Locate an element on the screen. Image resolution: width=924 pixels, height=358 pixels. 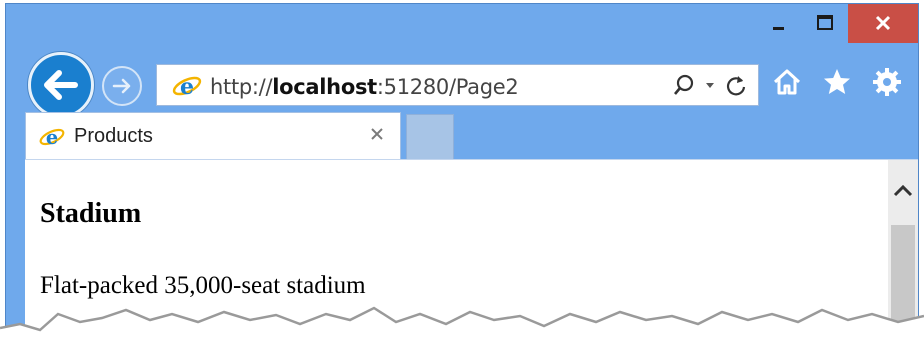
search-icon is located at coordinates (684, 85).